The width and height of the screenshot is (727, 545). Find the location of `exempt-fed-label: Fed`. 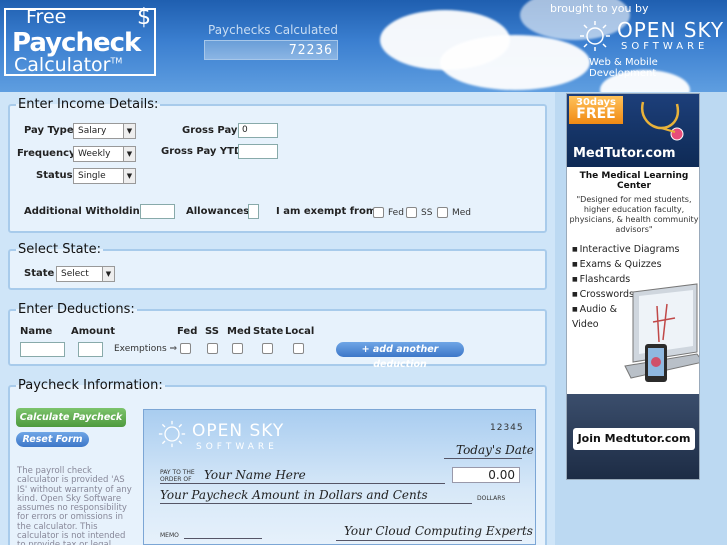

exempt-fed-label: Fed is located at coordinates (396, 213).